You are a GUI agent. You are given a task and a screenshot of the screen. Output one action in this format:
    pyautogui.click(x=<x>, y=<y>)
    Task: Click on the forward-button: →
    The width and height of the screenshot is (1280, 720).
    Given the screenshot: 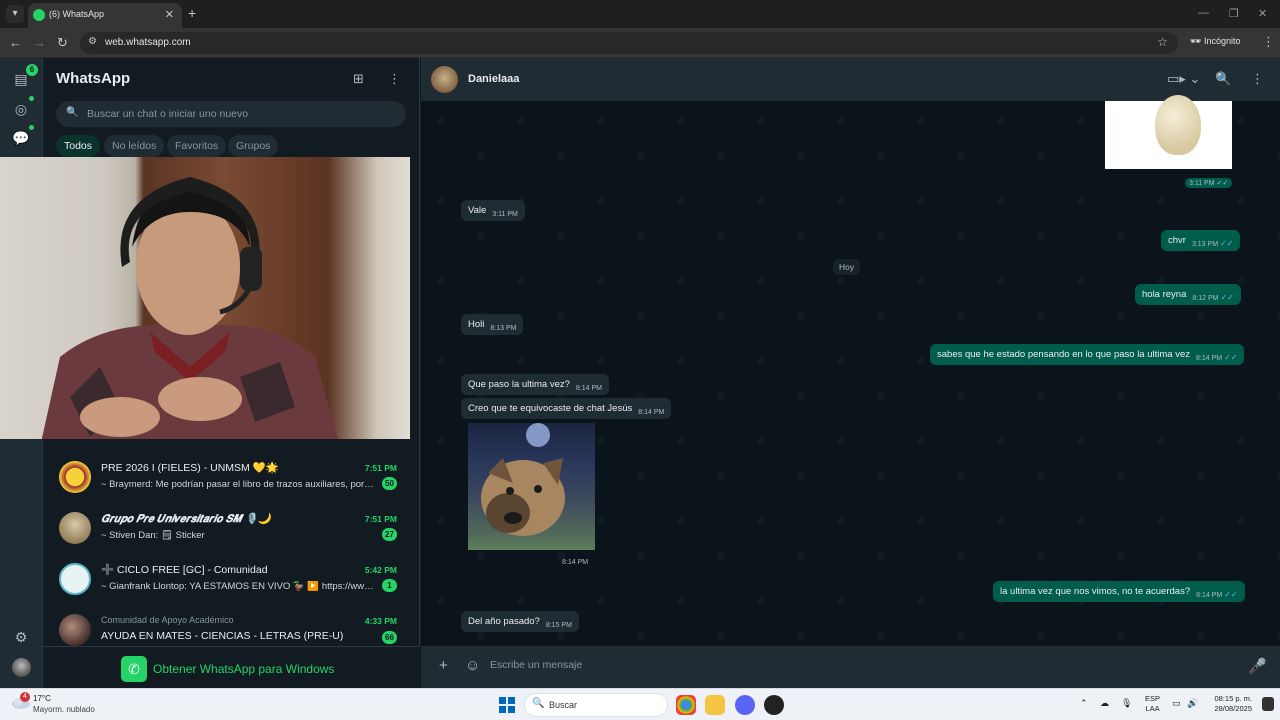 What is the action you would take?
    pyautogui.click(x=39, y=42)
    